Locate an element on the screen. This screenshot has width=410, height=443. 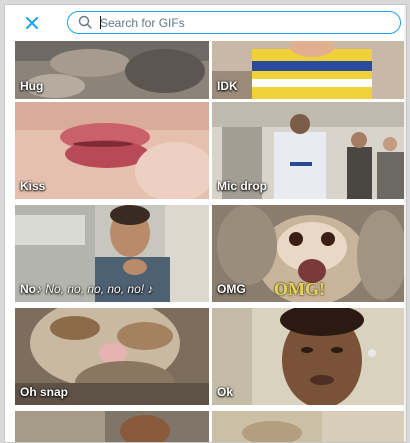
gif-tile-hug: Hug is located at coordinates (112, 70).